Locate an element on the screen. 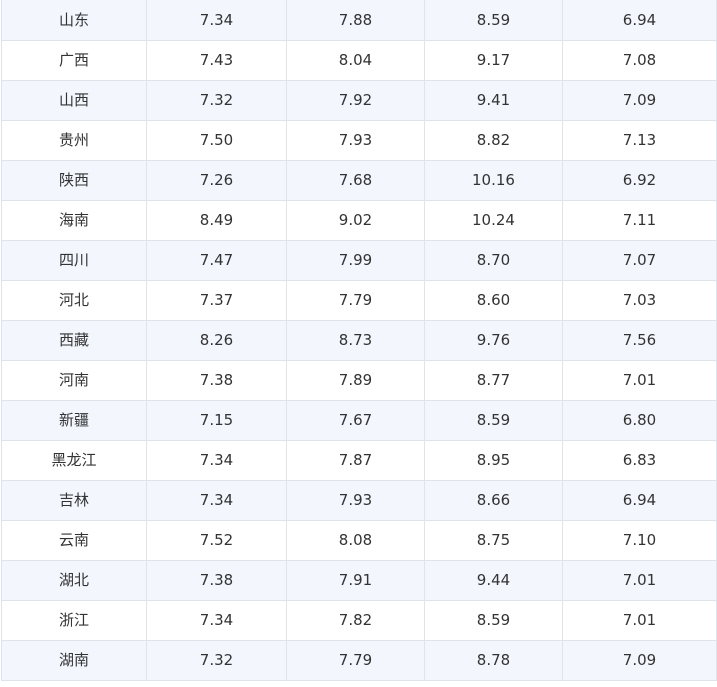  table-row: 云南 7.52 8.08 8.75 7.10 is located at coordinates (359, 540).